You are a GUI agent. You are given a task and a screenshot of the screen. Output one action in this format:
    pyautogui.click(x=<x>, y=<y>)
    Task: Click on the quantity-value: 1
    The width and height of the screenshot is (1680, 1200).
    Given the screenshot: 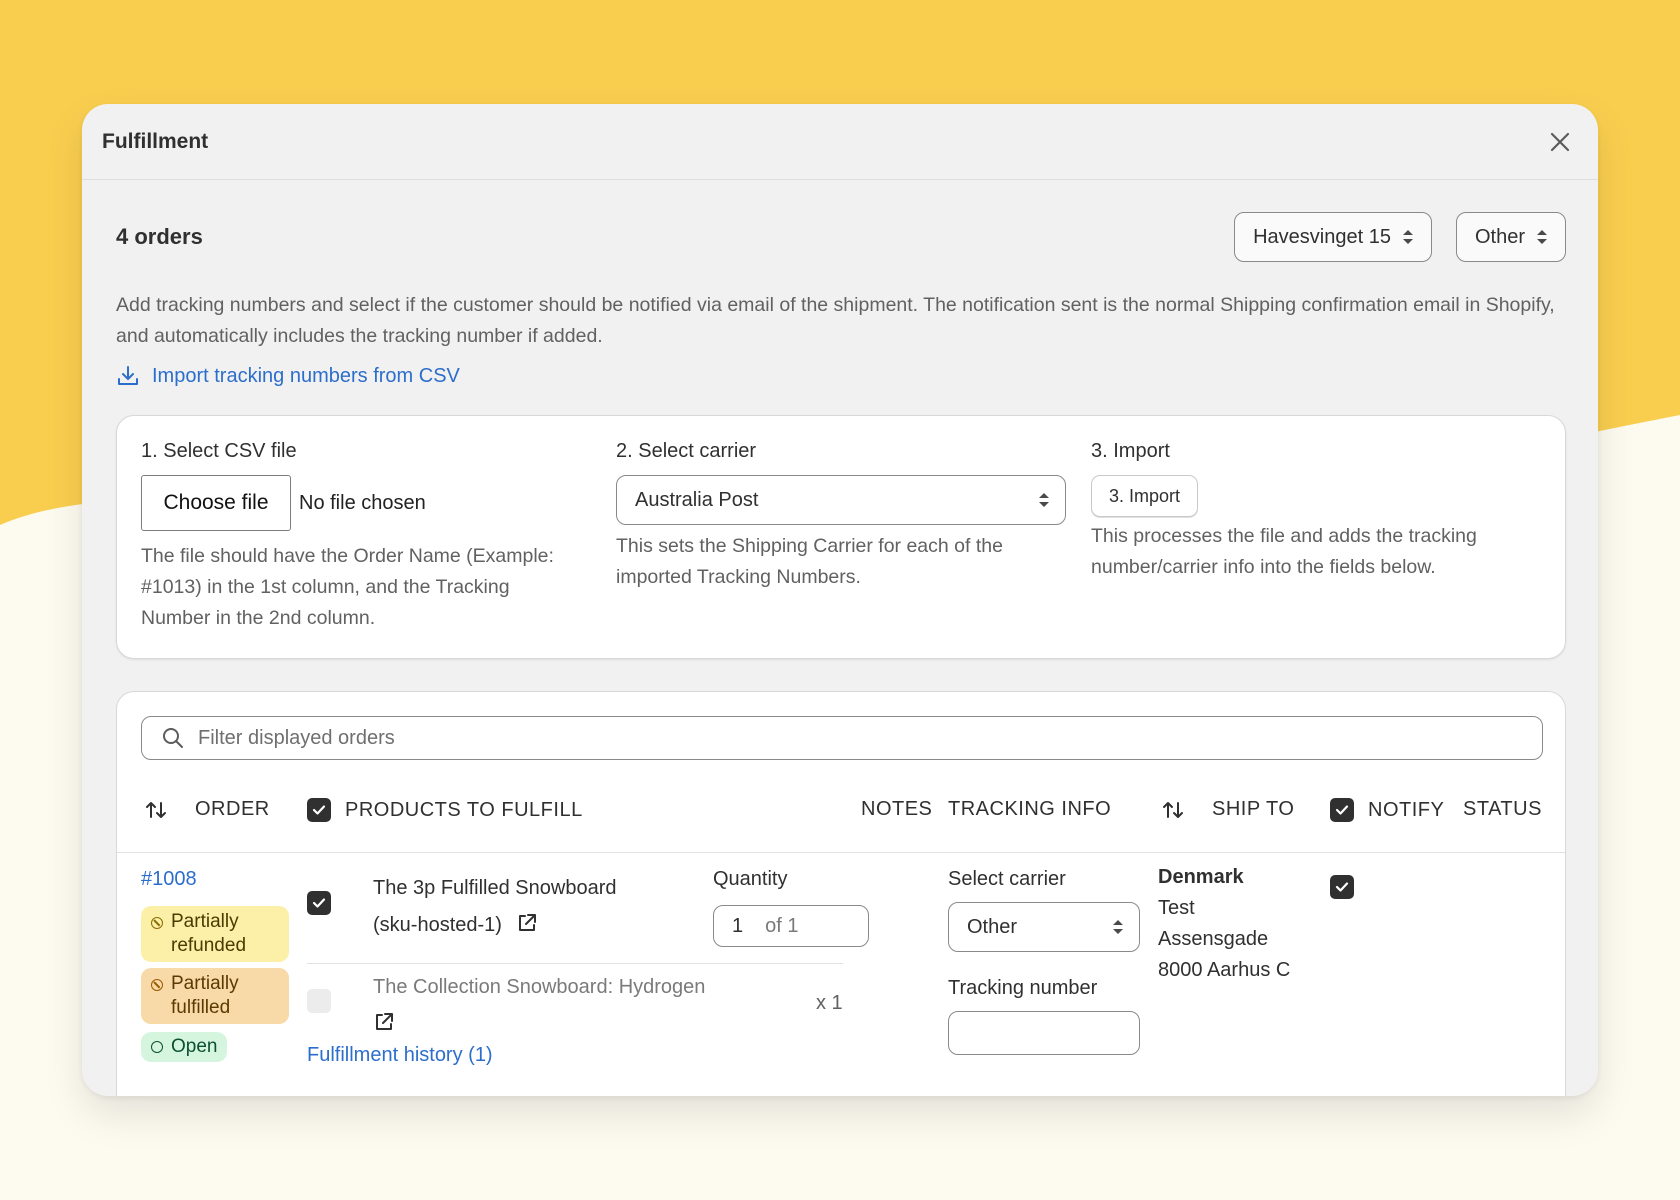 What is the action you would take?
    pyautogui.click(x=738, y=925)
    